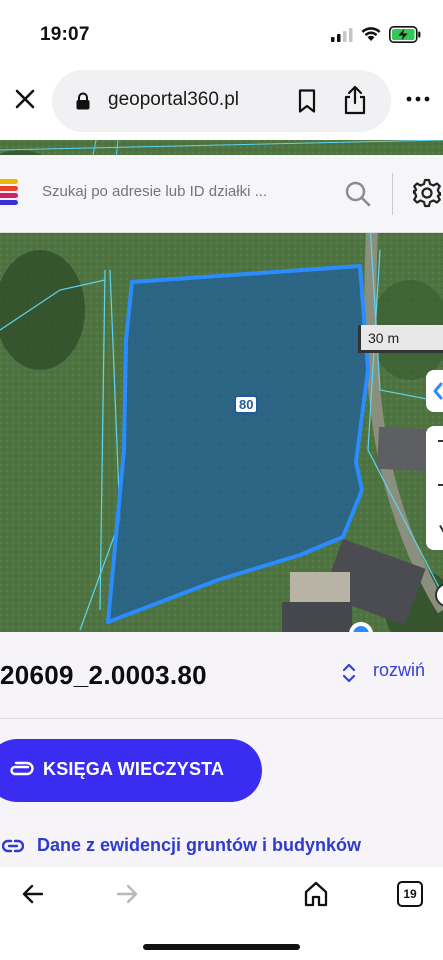 This screenshot has height=960, width=443. Describe the element at coordinates (342, 35) in the screenshot. I see `cellular-signal-icon` at that location.